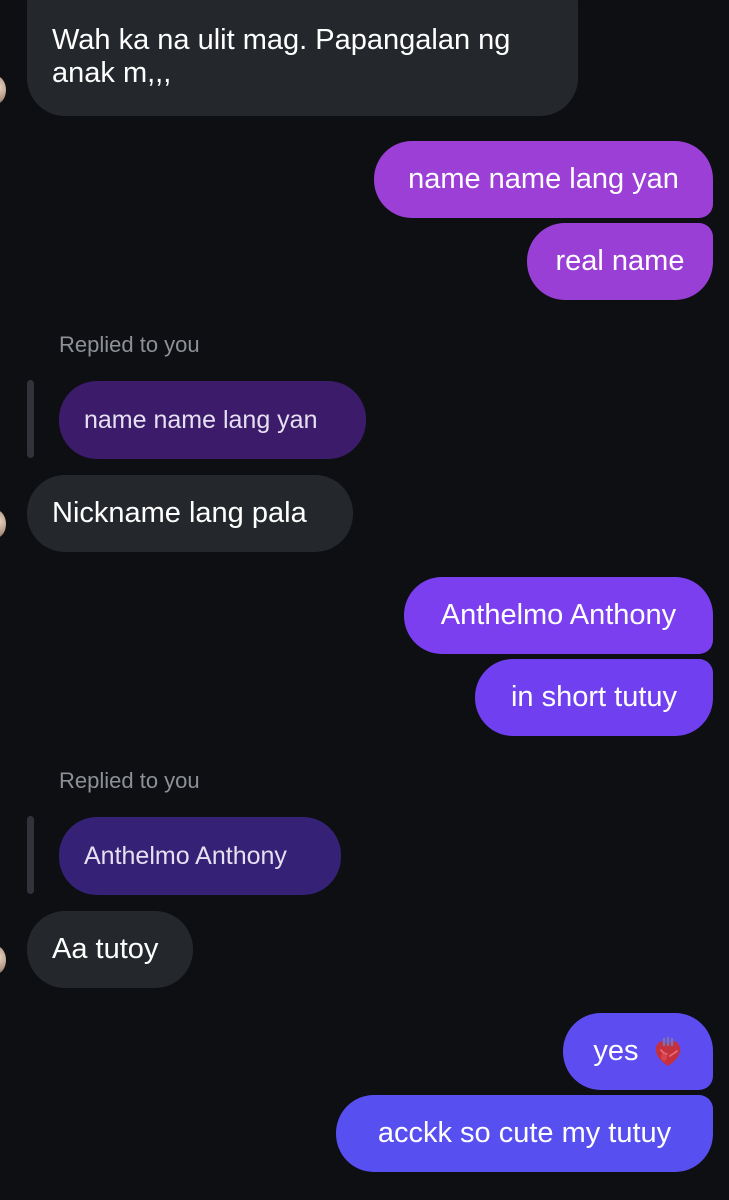 Image resolution: width=729 pixels, height=1200 pixels. I want to click on quoted-message: name name lang yan, so click(212, 420).